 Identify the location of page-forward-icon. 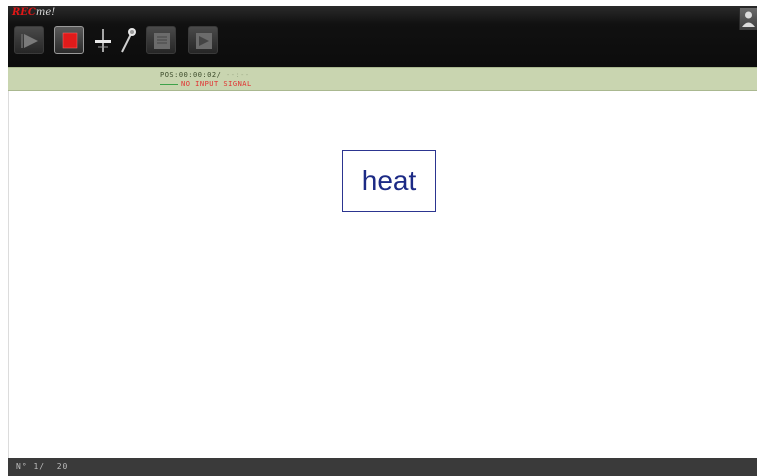
(204, 41).